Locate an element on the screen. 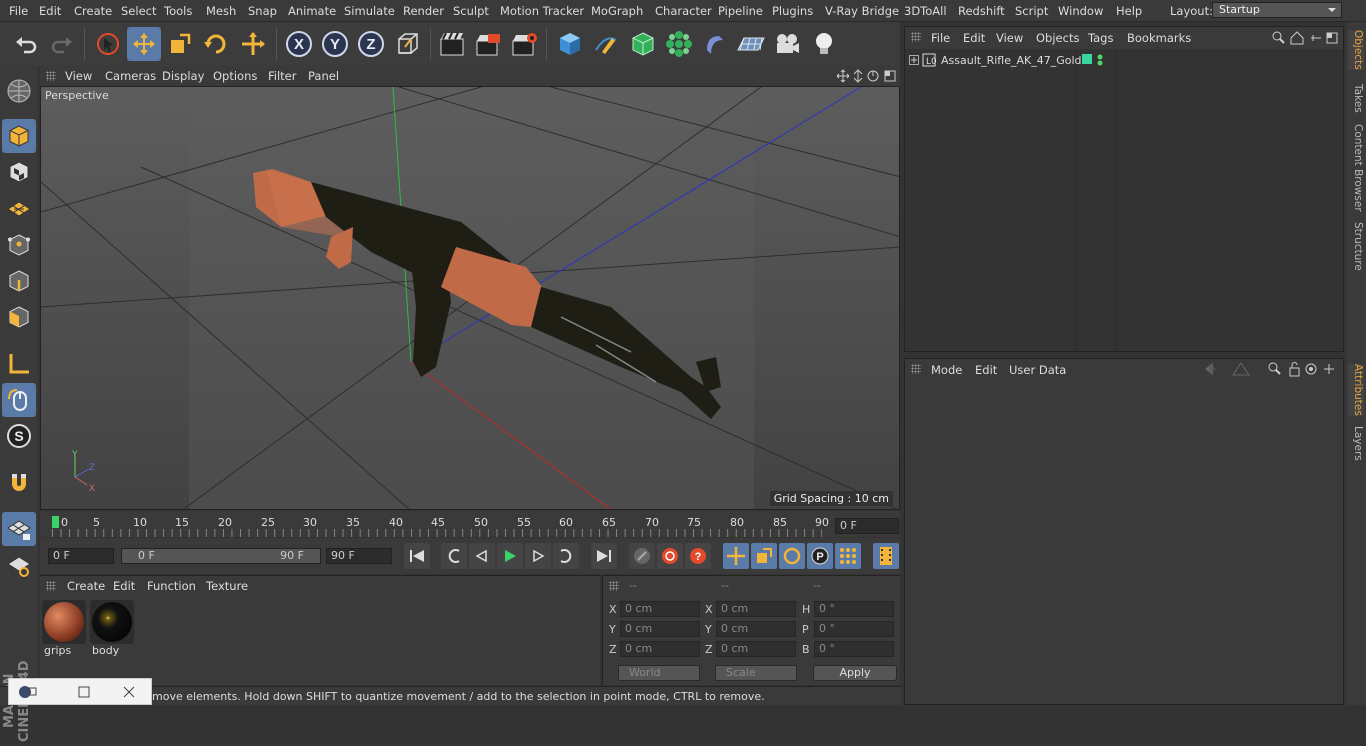 The image size is (1366, 746). layout-select: Startup is located at coordinates (1277, 10).